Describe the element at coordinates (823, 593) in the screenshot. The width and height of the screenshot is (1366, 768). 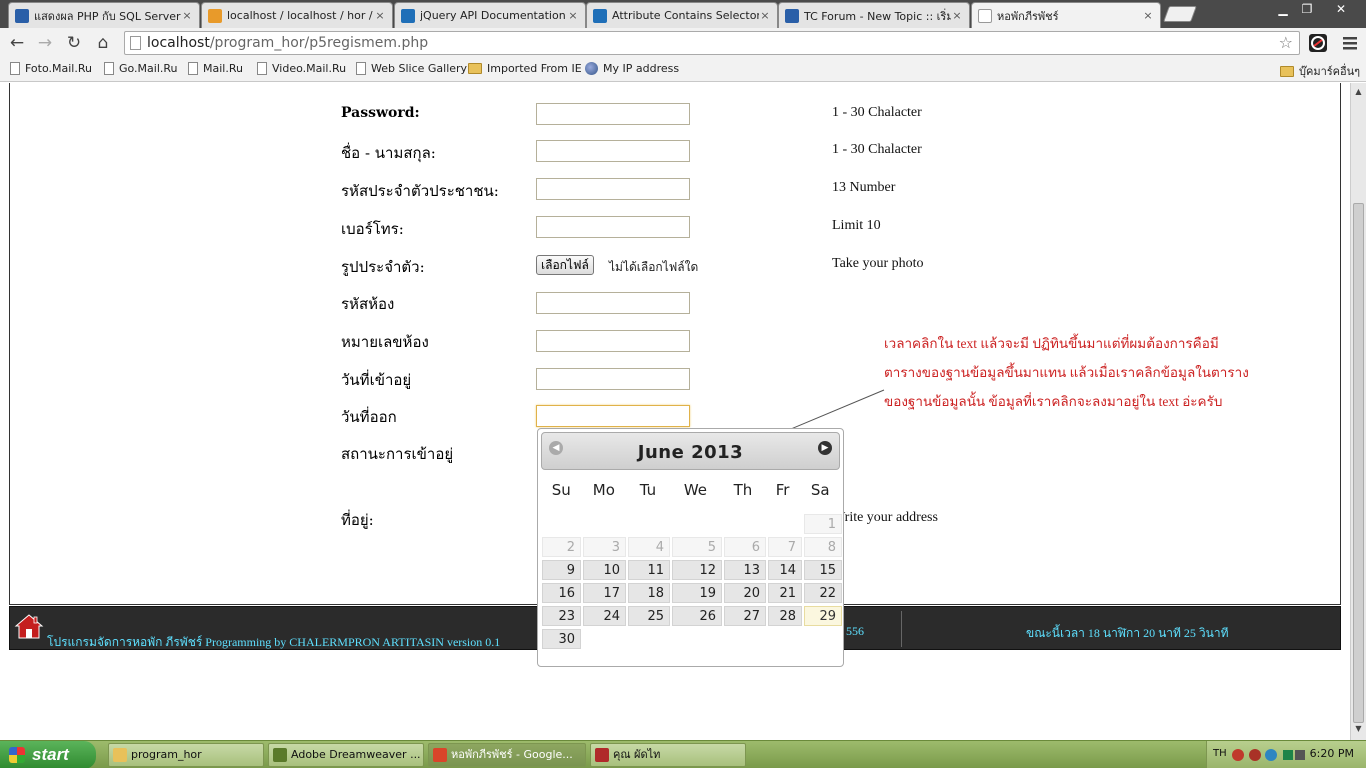
I see `calendar-day: 22` at that location.